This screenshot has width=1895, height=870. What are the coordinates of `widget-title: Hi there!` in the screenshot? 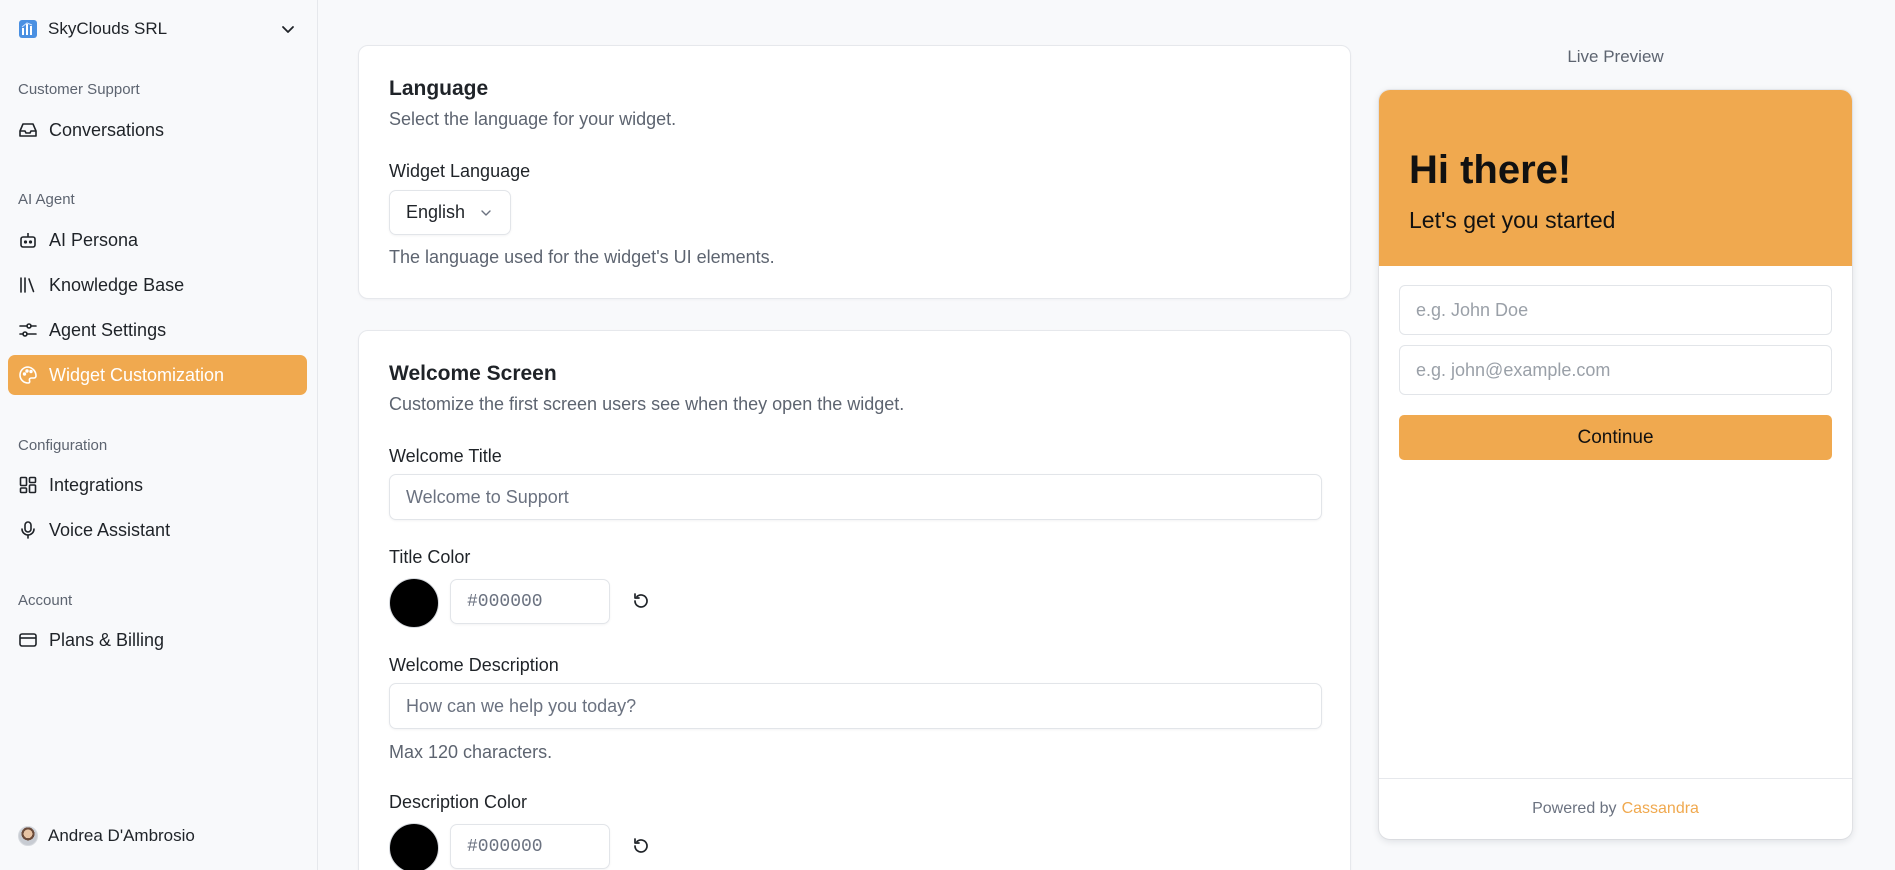 It's located at (1490, 170).